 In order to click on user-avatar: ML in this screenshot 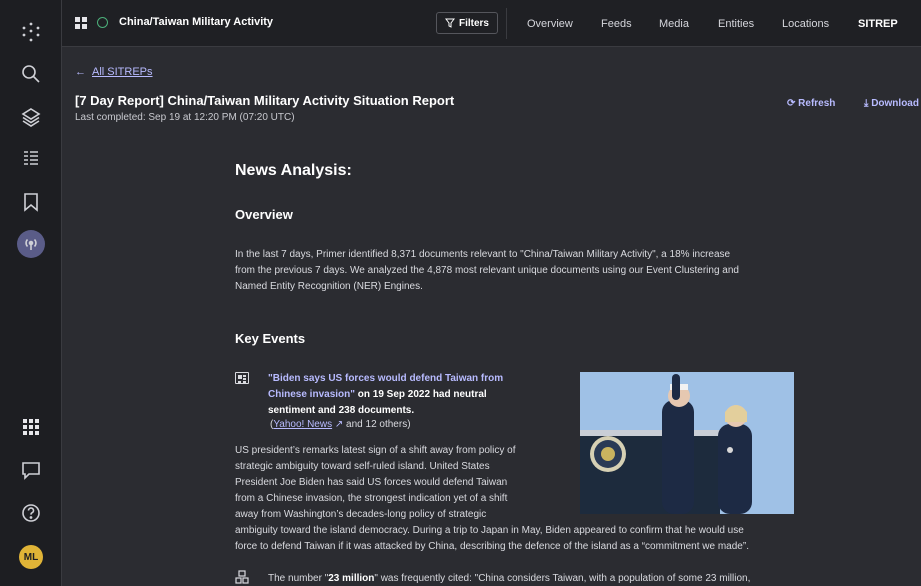, I will do `click(31, 557)`.